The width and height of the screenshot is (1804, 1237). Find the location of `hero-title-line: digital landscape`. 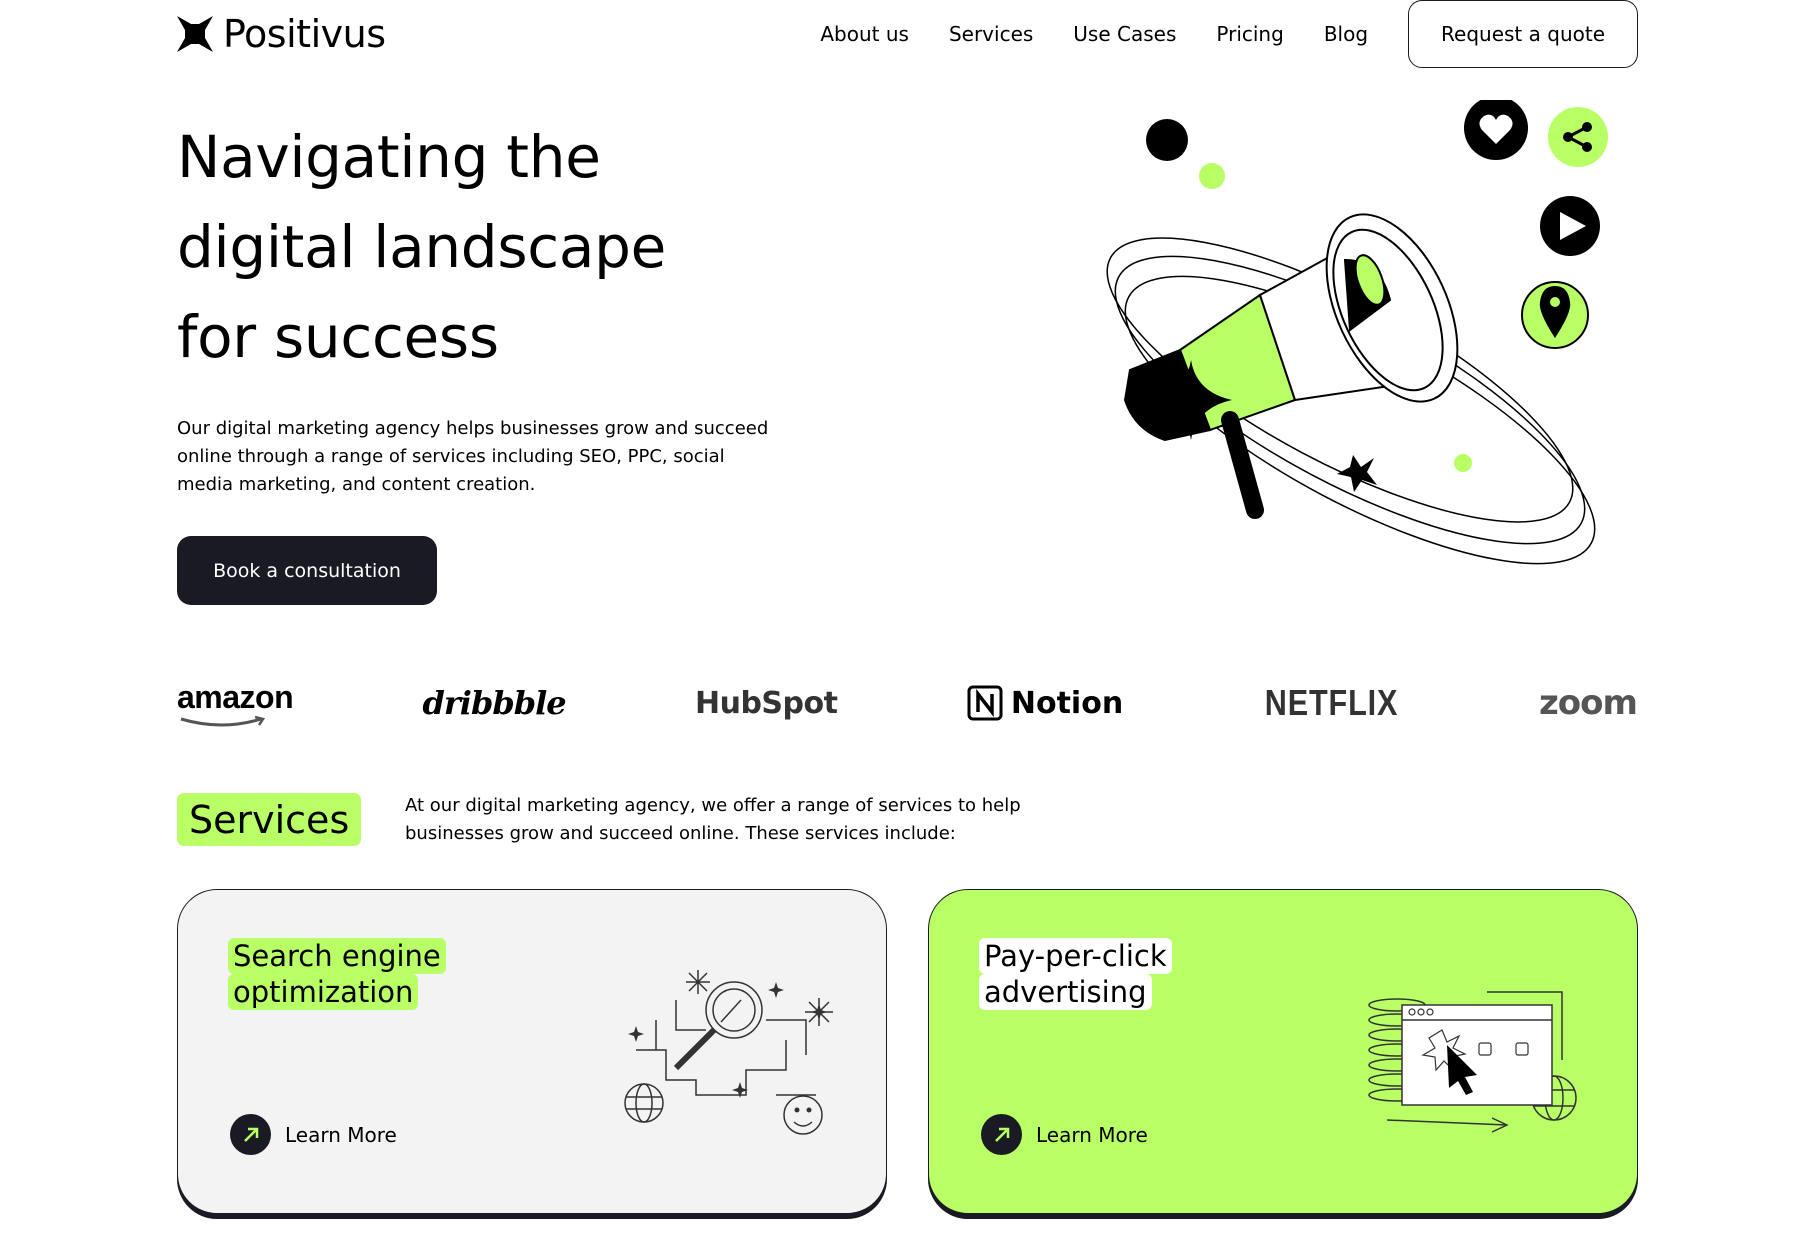

hero-title-line: digital landscape is located at coordinates (421, 247).